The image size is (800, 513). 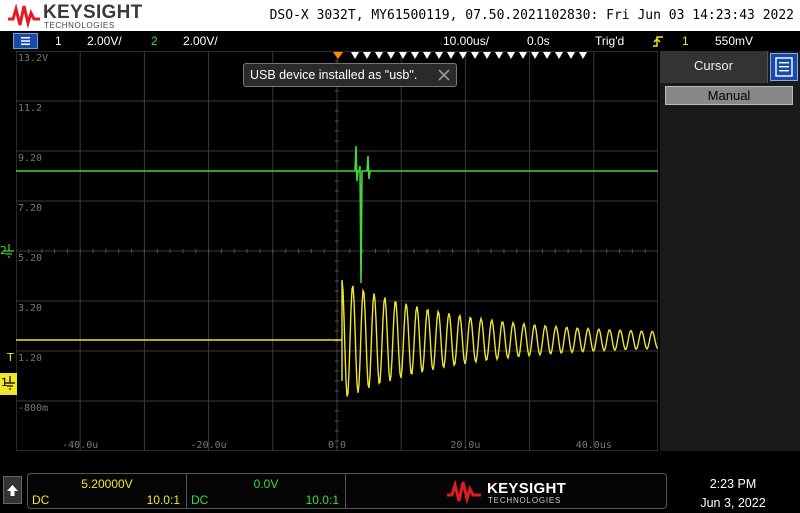 I want to click on clock-time: 2:23 PM, so click(x=733, y=484).